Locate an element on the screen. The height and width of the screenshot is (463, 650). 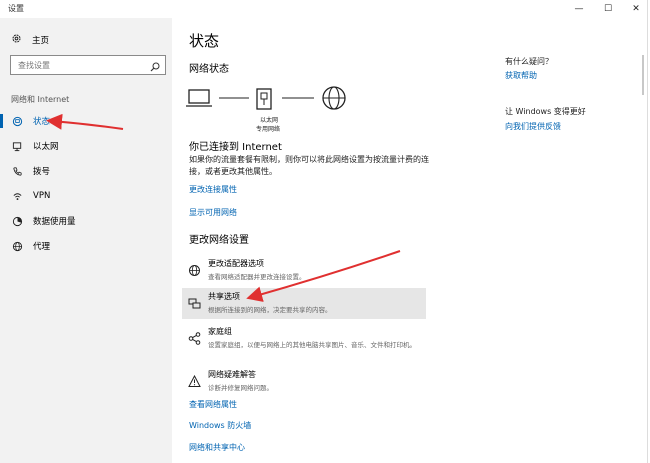
option-description: 查看网络适配器并更改连接设置。 is located at coordinates (257, 277).